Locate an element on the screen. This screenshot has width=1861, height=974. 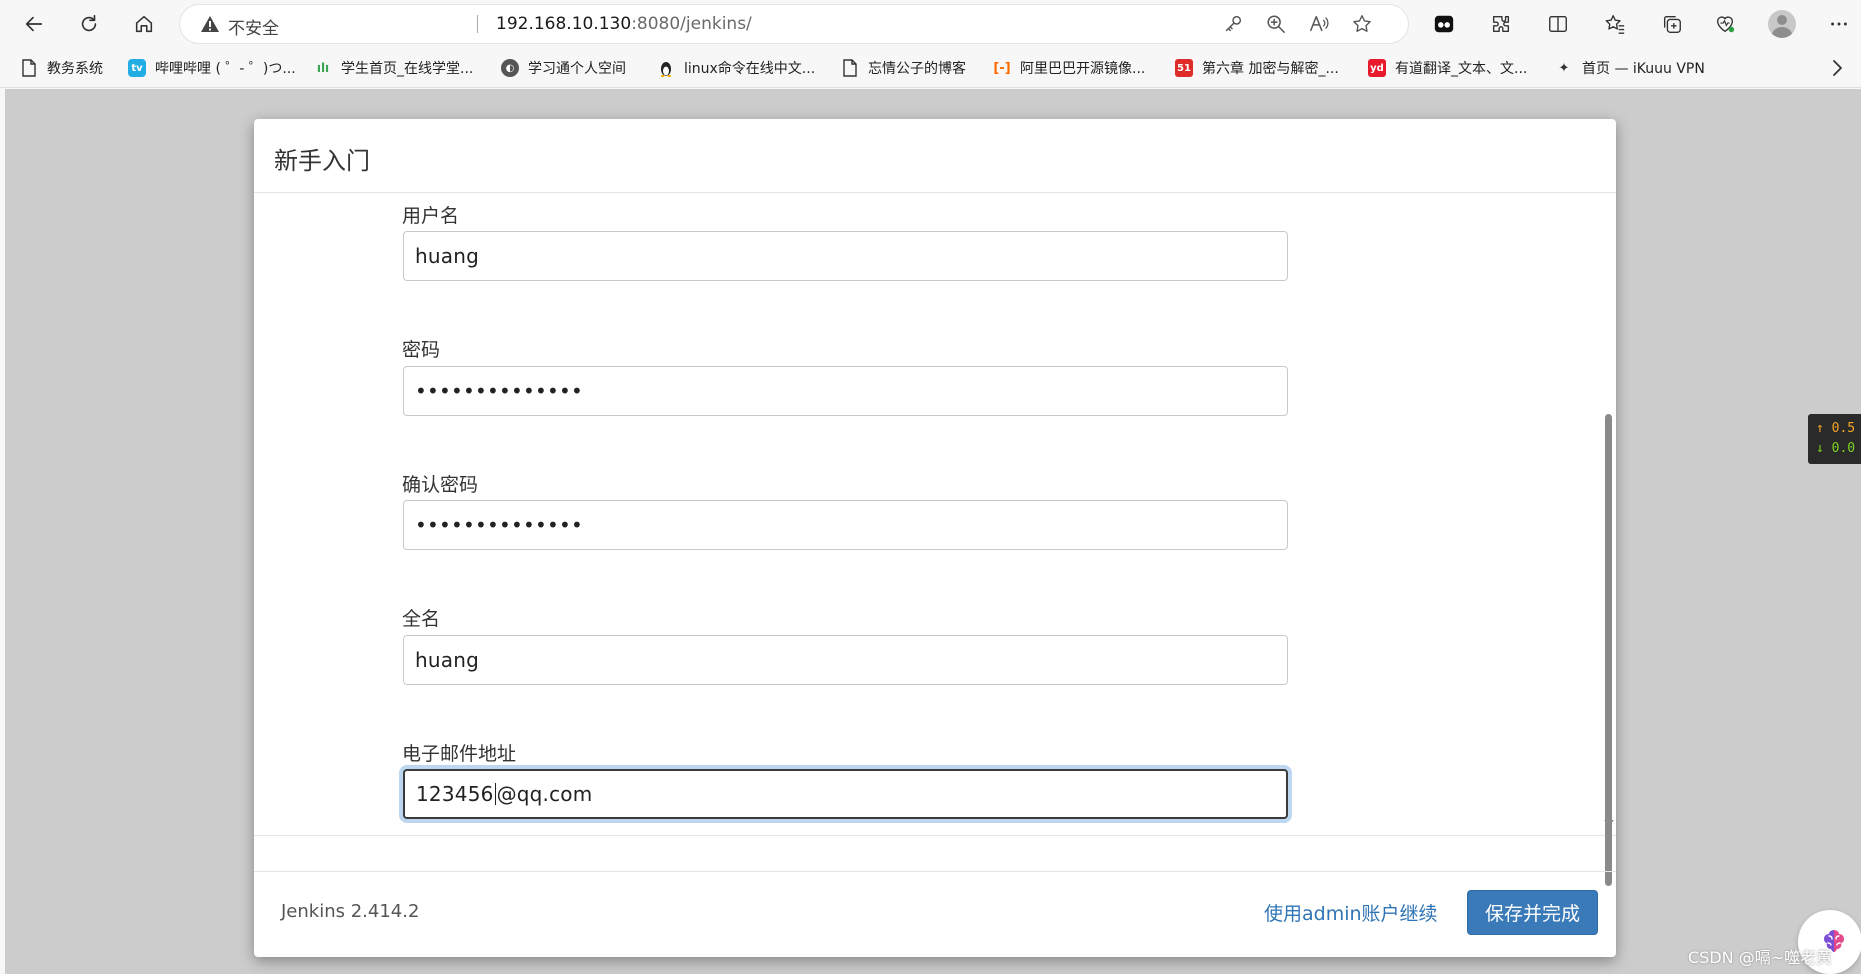
read-aloud-icon is located at coordinates (1319, 24).